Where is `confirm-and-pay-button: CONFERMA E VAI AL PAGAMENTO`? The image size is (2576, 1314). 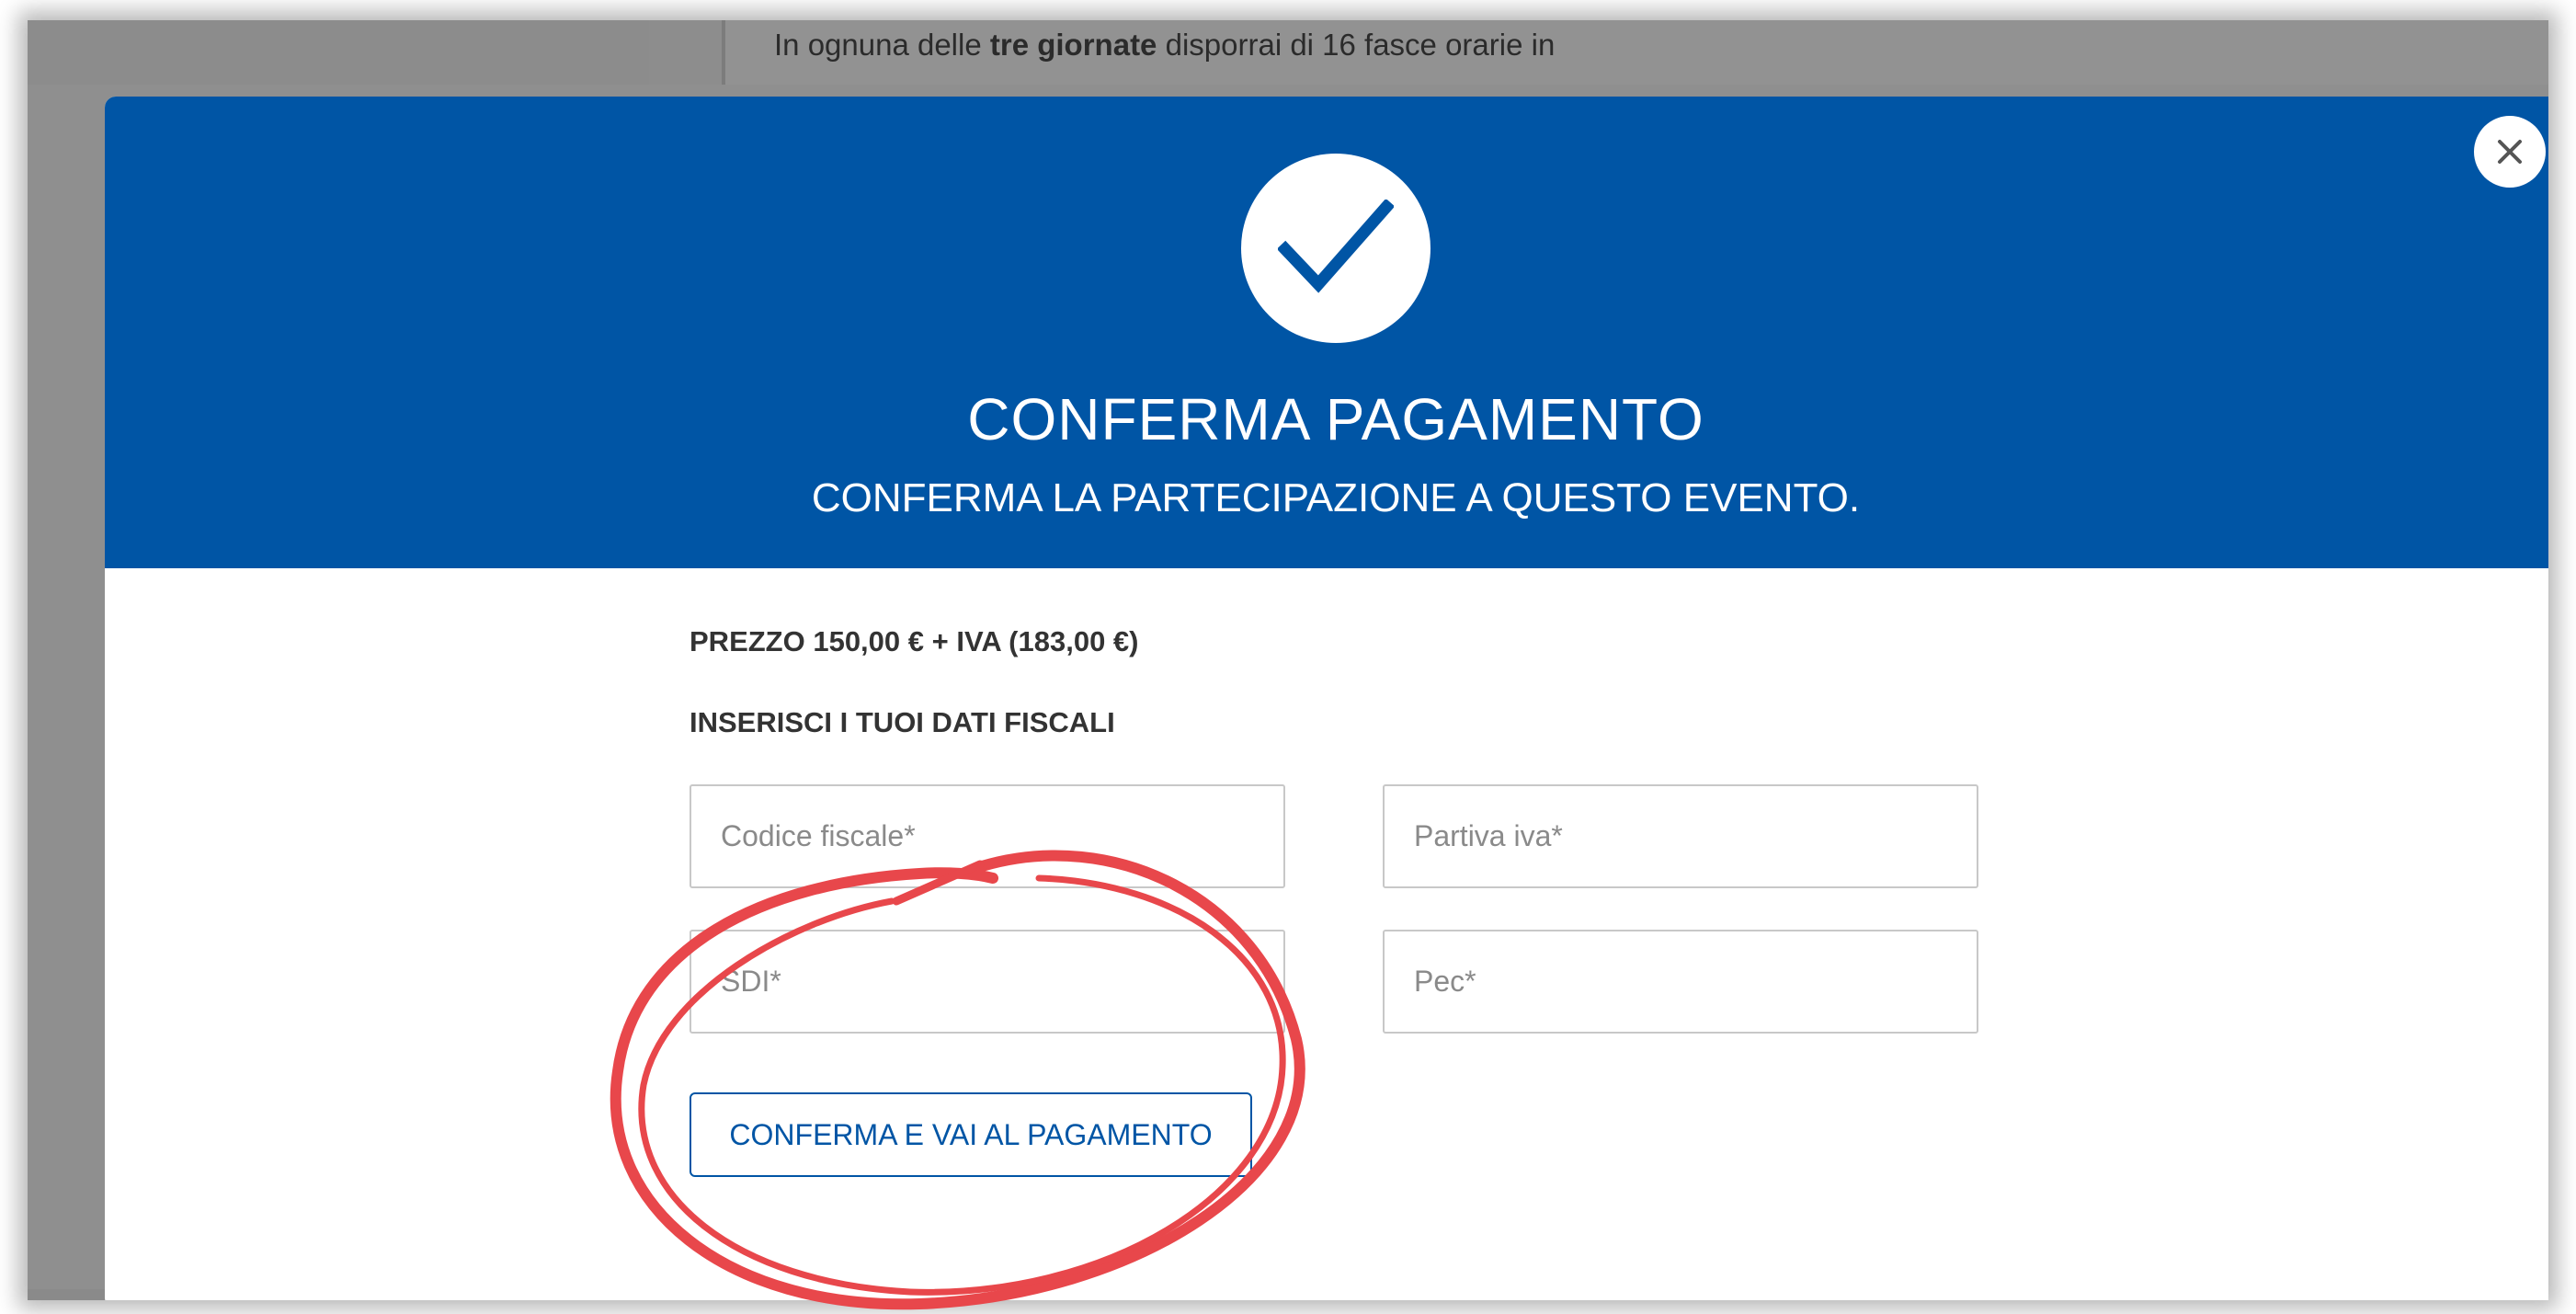 confirm-and-pay-button: CONFERMA E VAI AL PAGAMENTO is located at coordinates (971, 1134).